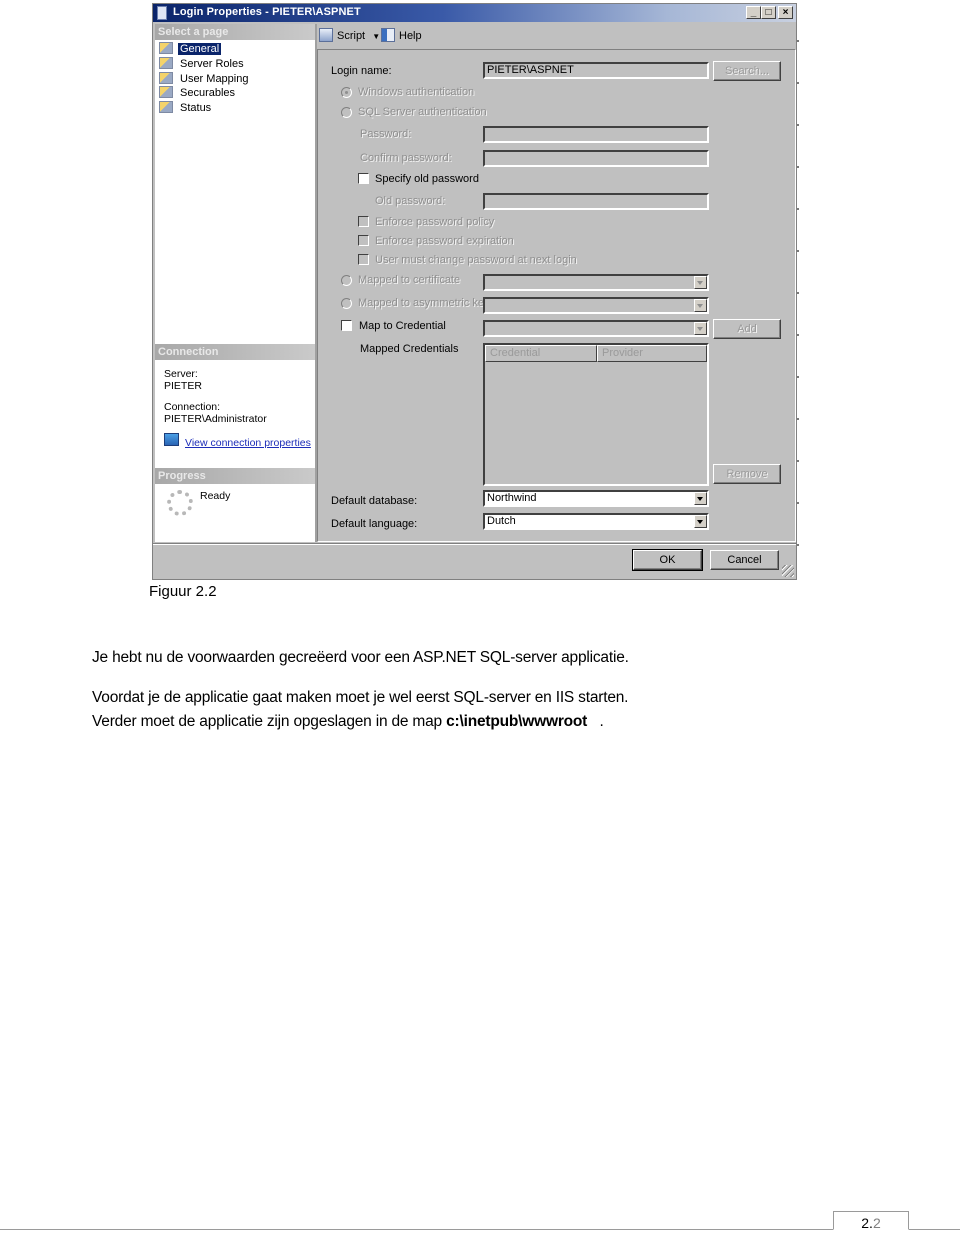 This screenshot has width=960, height=1234. What do you see at coordinates (363, 178) in the screenshot?
I see `specify-old-password-checkbox` at bounding box center [363, 178].